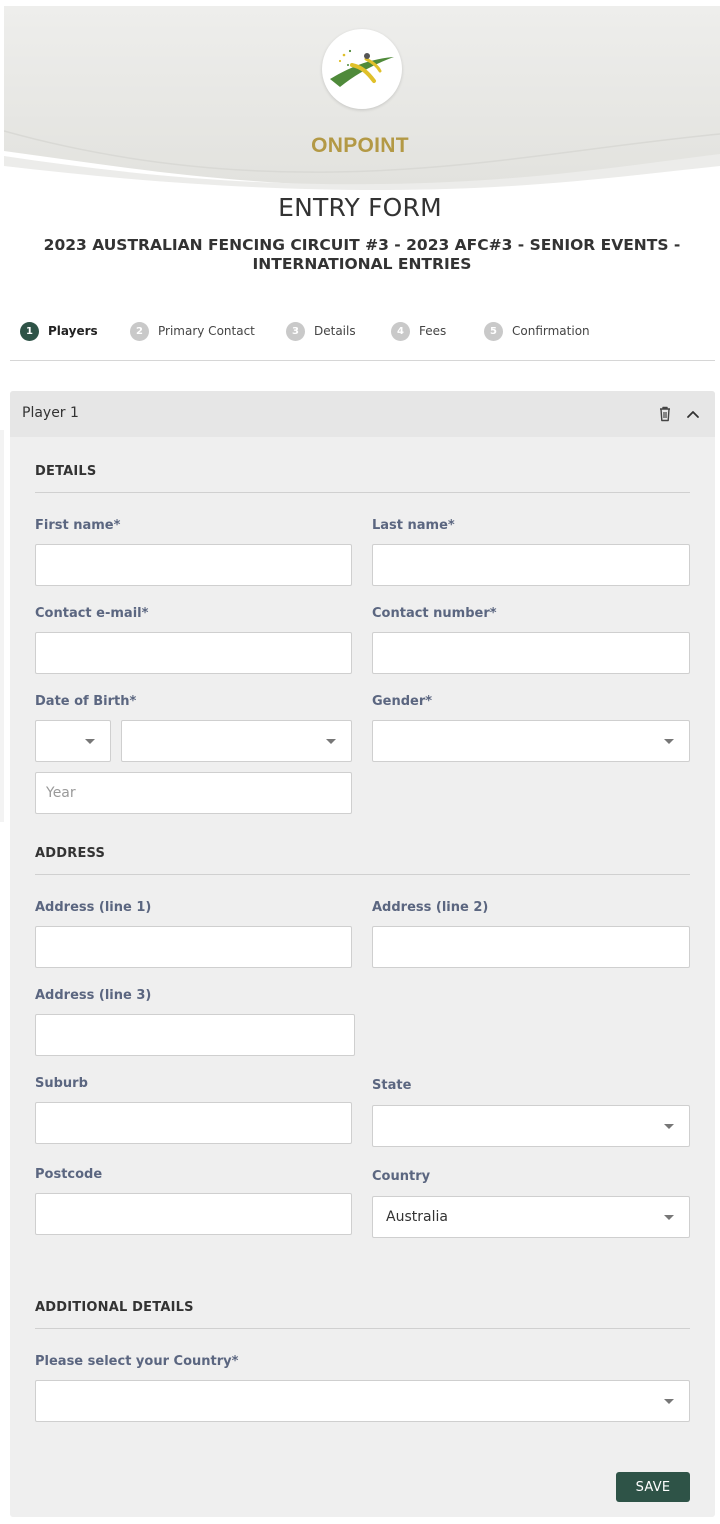 This screenshot has width=720, height=1524. What do you see at coordinates (73, 331) in the screenshot?
I see `step-label: Players` at bounding box center [73, 331].